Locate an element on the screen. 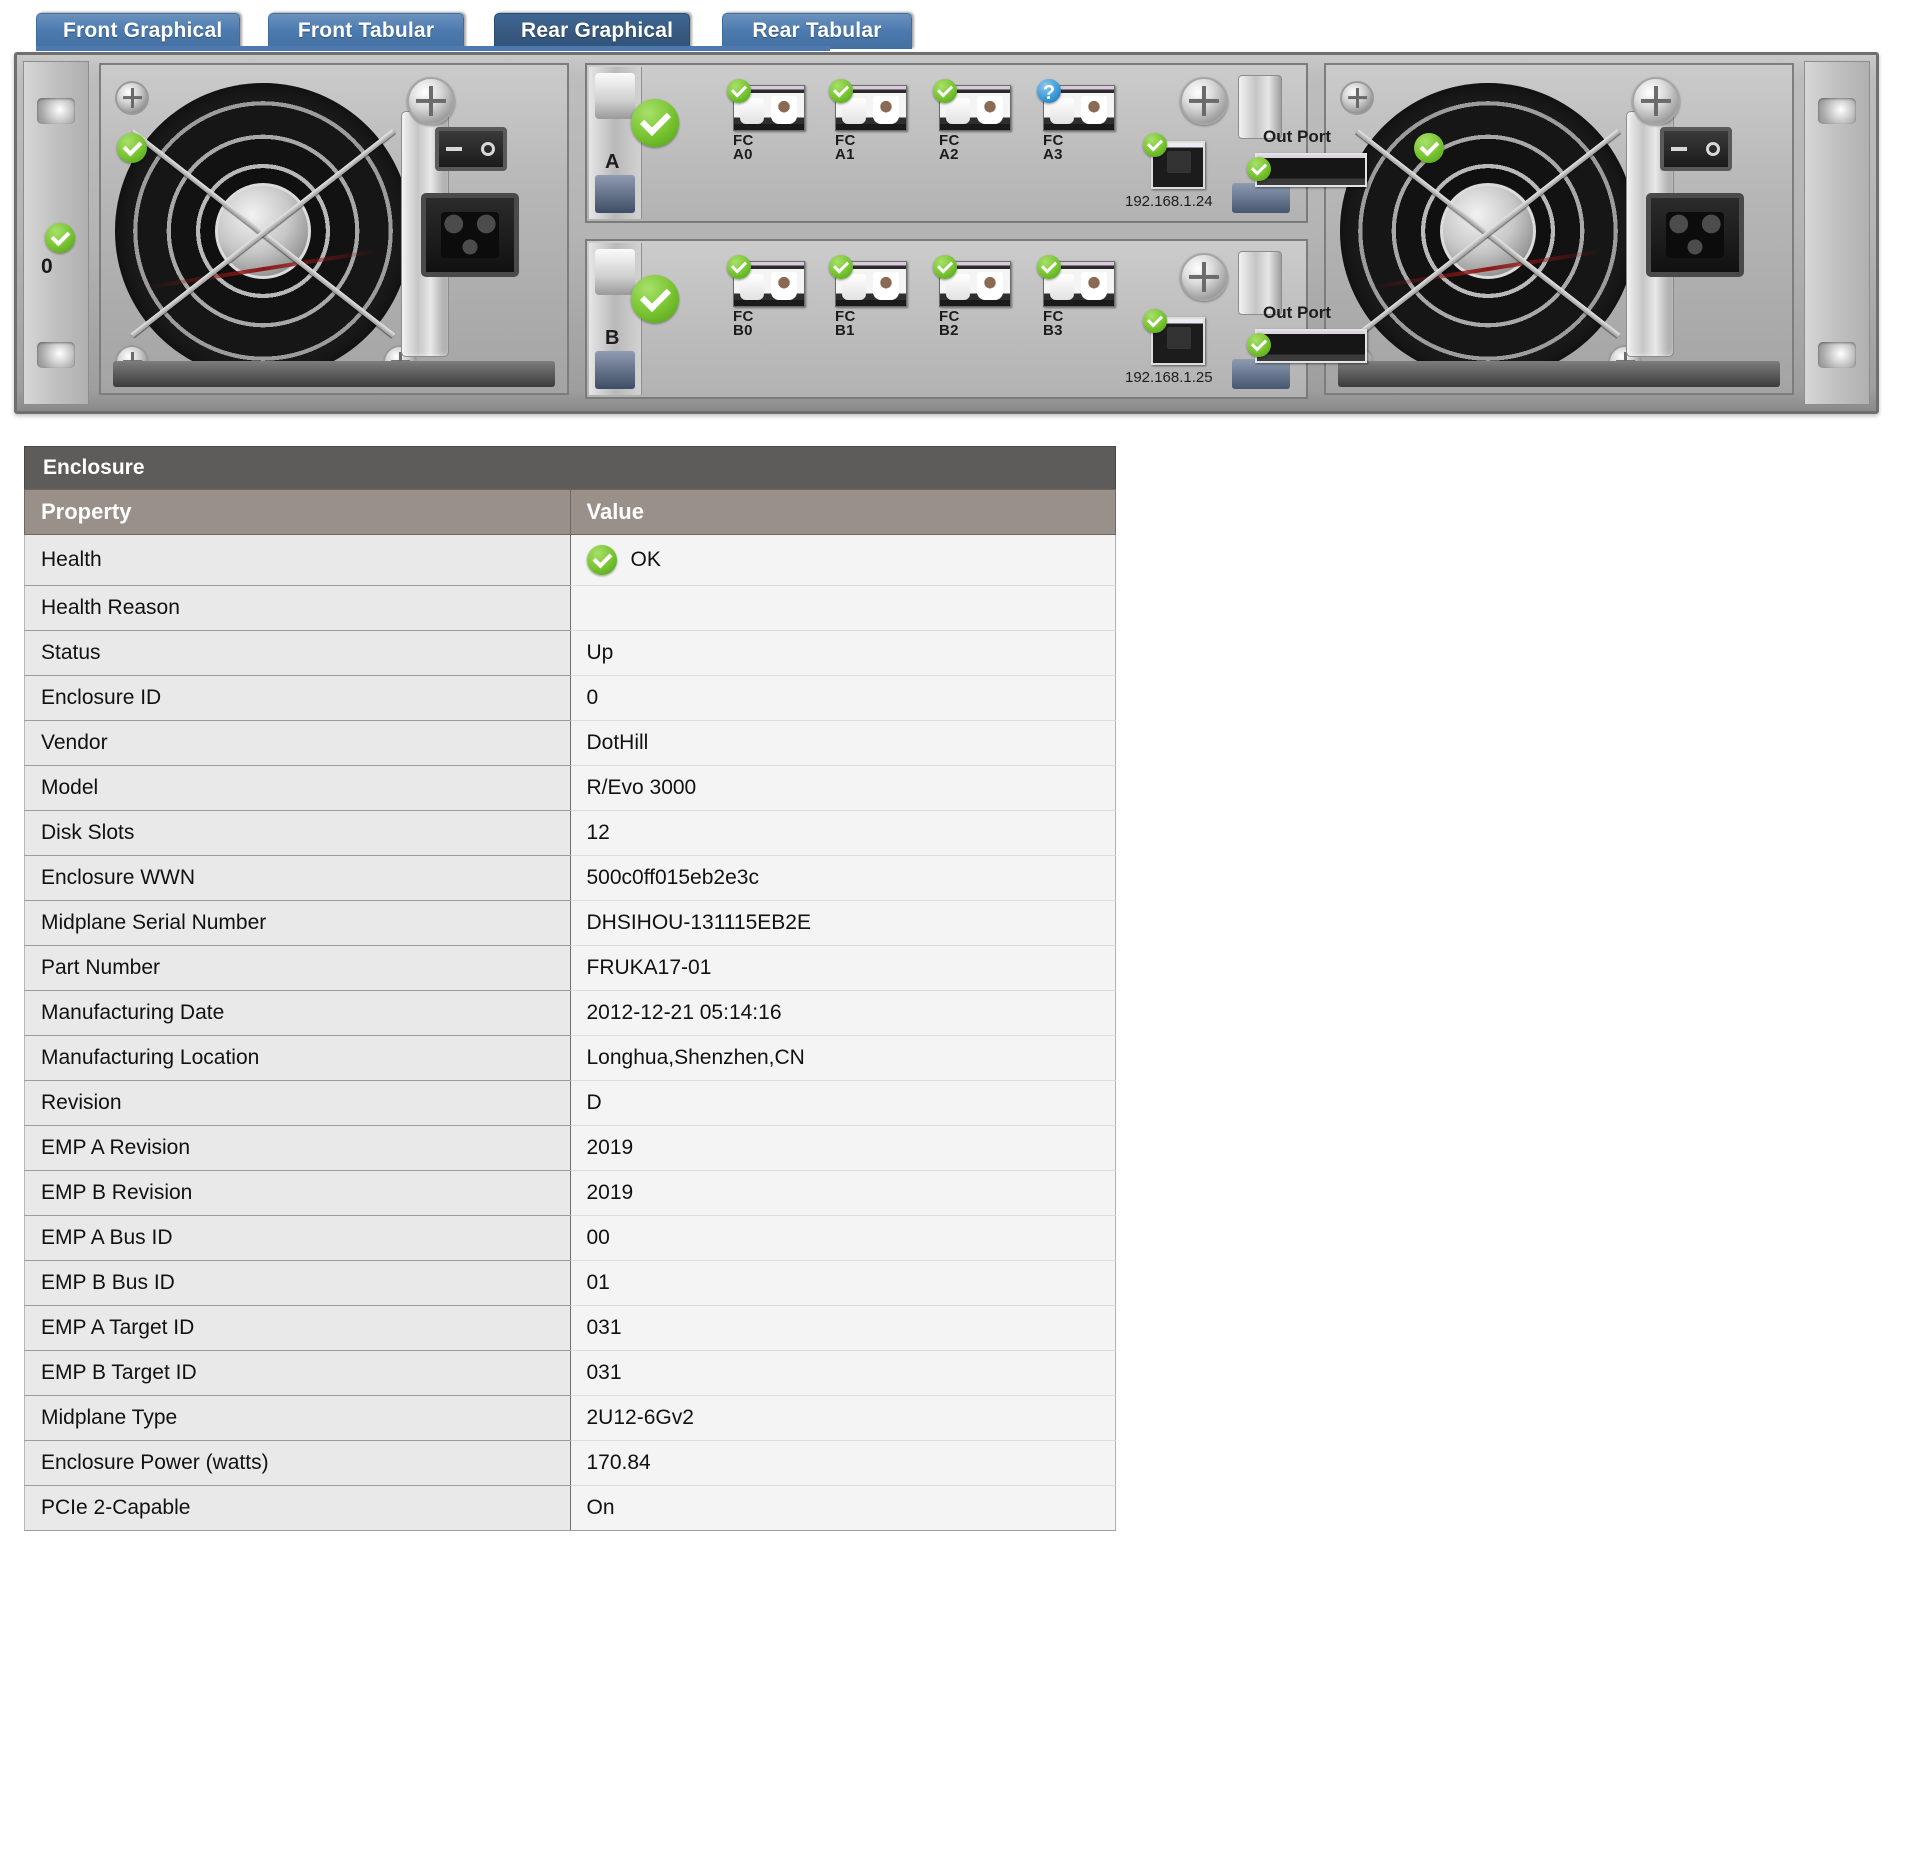 The width and height of the screenshot is (1920, 1853). tab-rear-tabular: Rear Tabular is located at coordinates (817, 31).